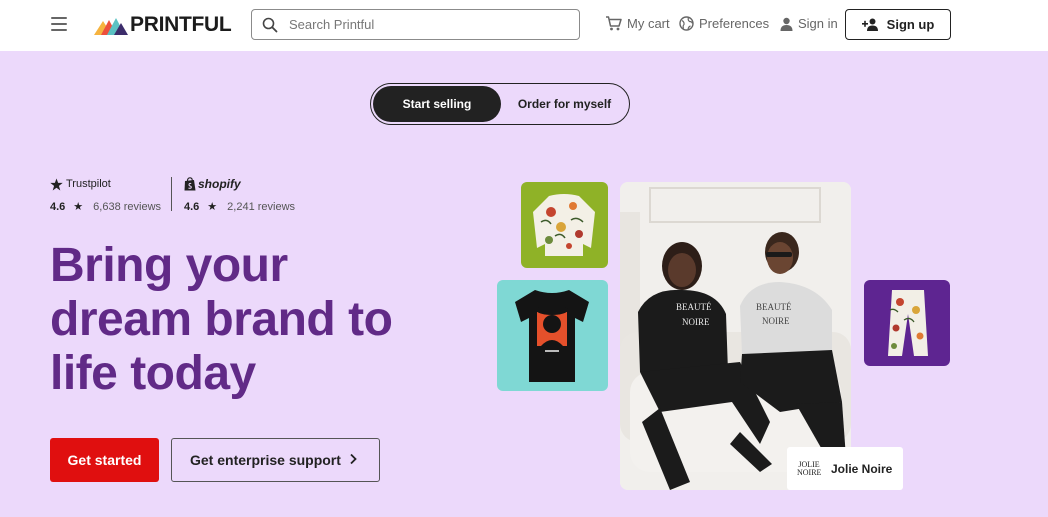 The image size is (1048, 517). I want to click on headline-line-1: Bring your, so click(169, 265).